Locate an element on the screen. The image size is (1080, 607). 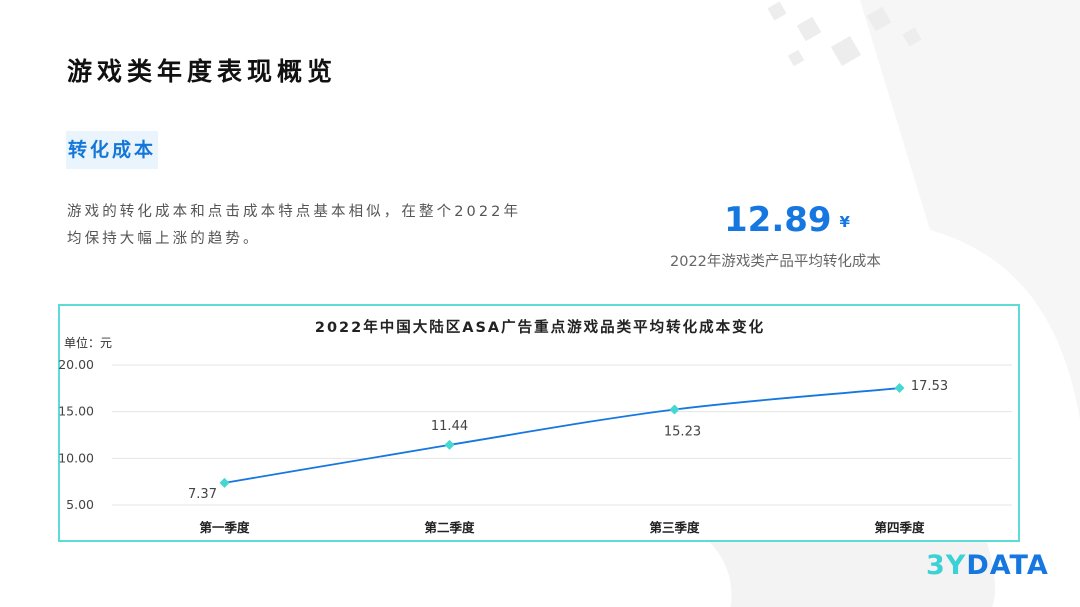
data-label: 15.23 is located at coordinates (682, 432).